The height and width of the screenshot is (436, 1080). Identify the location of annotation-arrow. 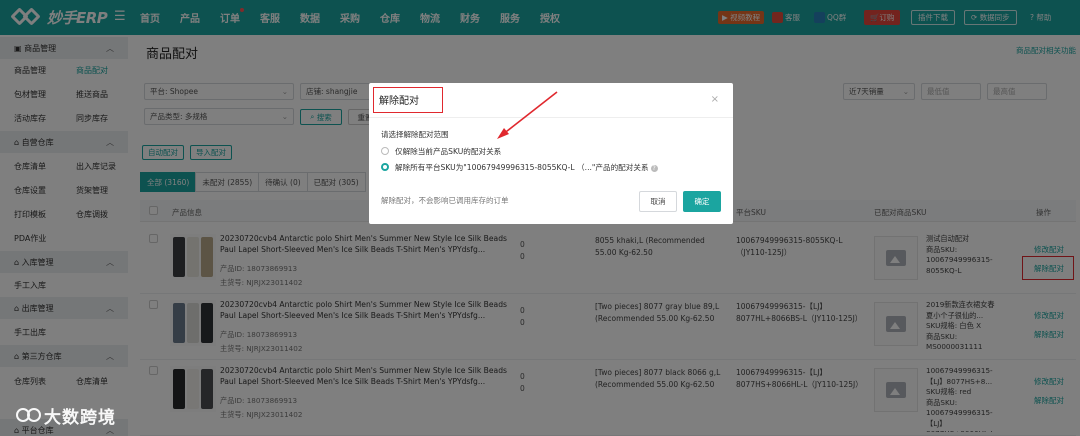
(527, 115).